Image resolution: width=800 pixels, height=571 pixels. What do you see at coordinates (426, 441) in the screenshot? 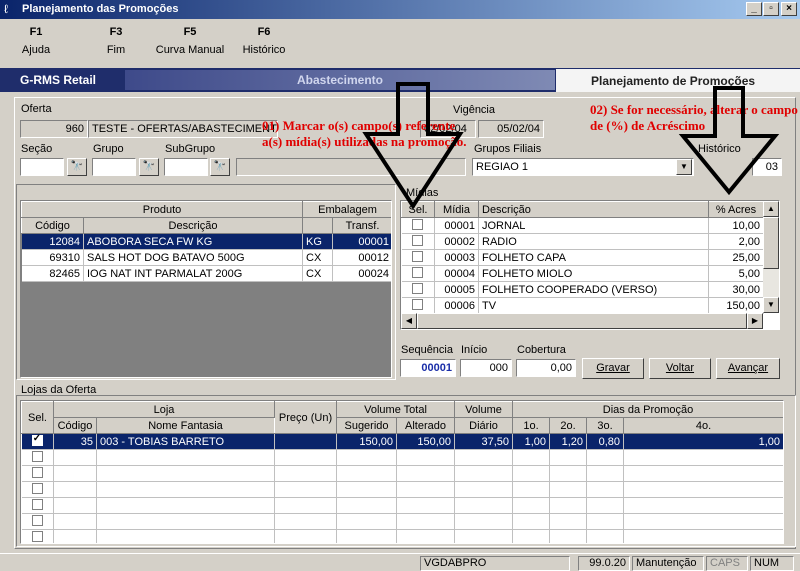
I see `loja-alterado: 150,00` at bounding box center [426, 441].